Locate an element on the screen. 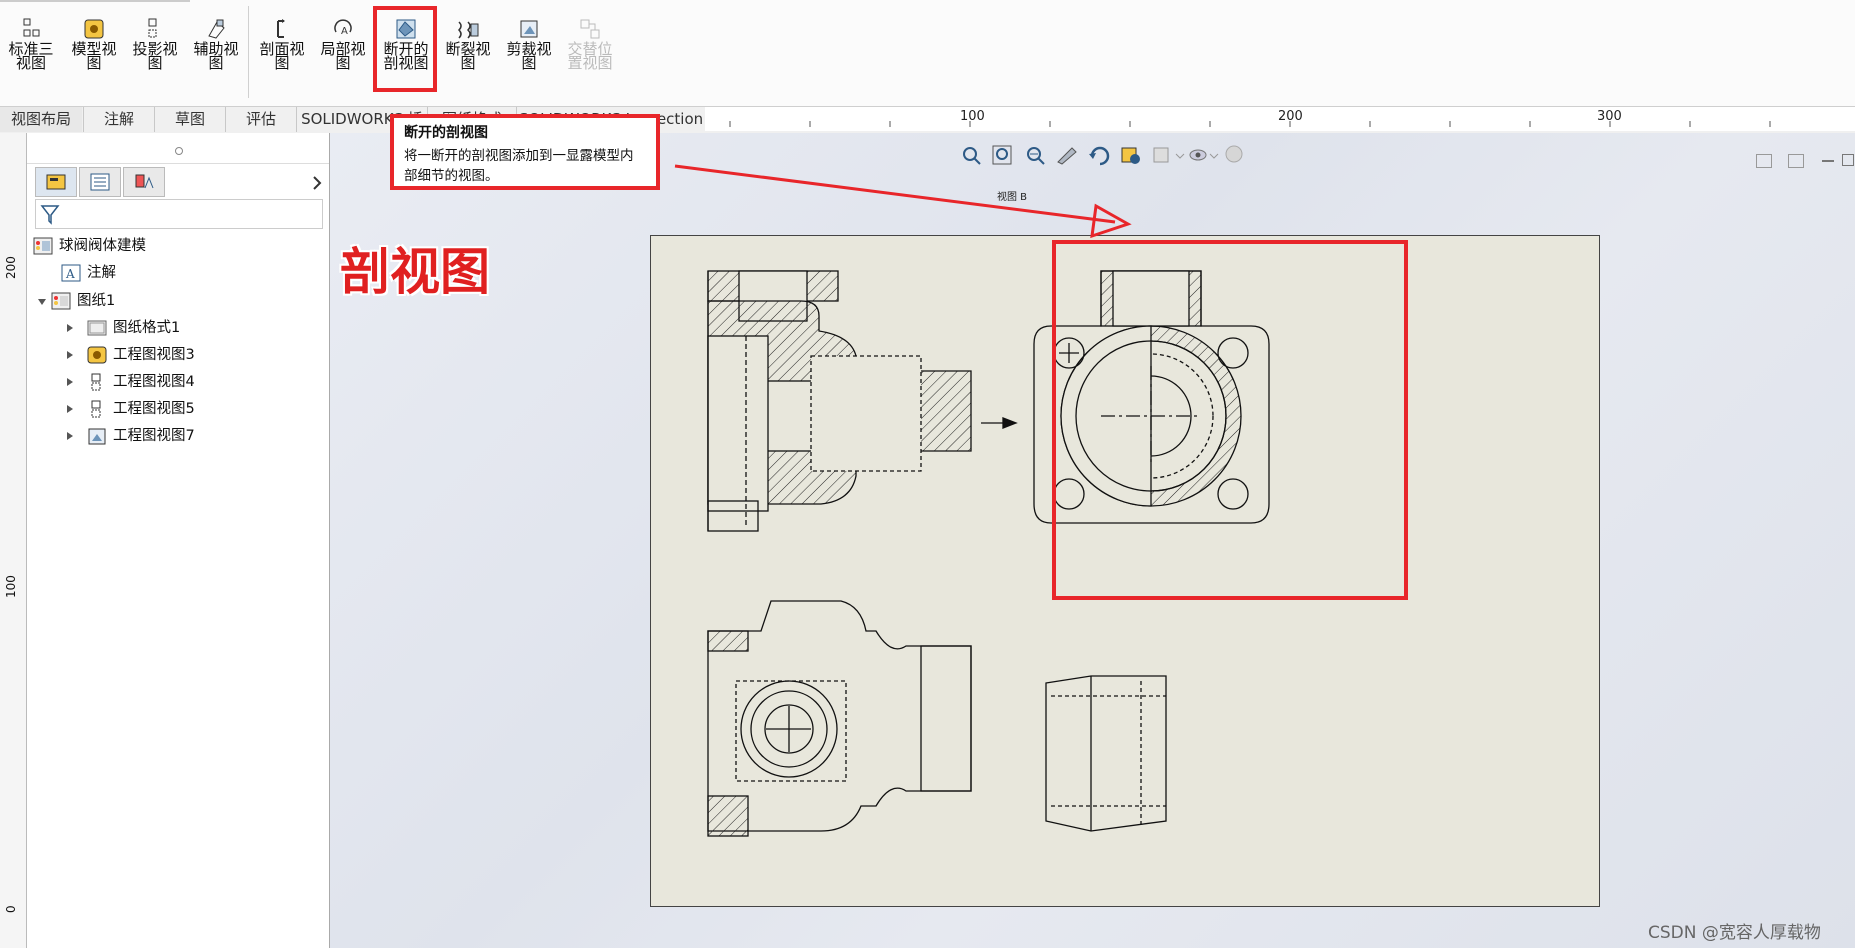  feature-tree-icon is located at coordinates (56, 182).